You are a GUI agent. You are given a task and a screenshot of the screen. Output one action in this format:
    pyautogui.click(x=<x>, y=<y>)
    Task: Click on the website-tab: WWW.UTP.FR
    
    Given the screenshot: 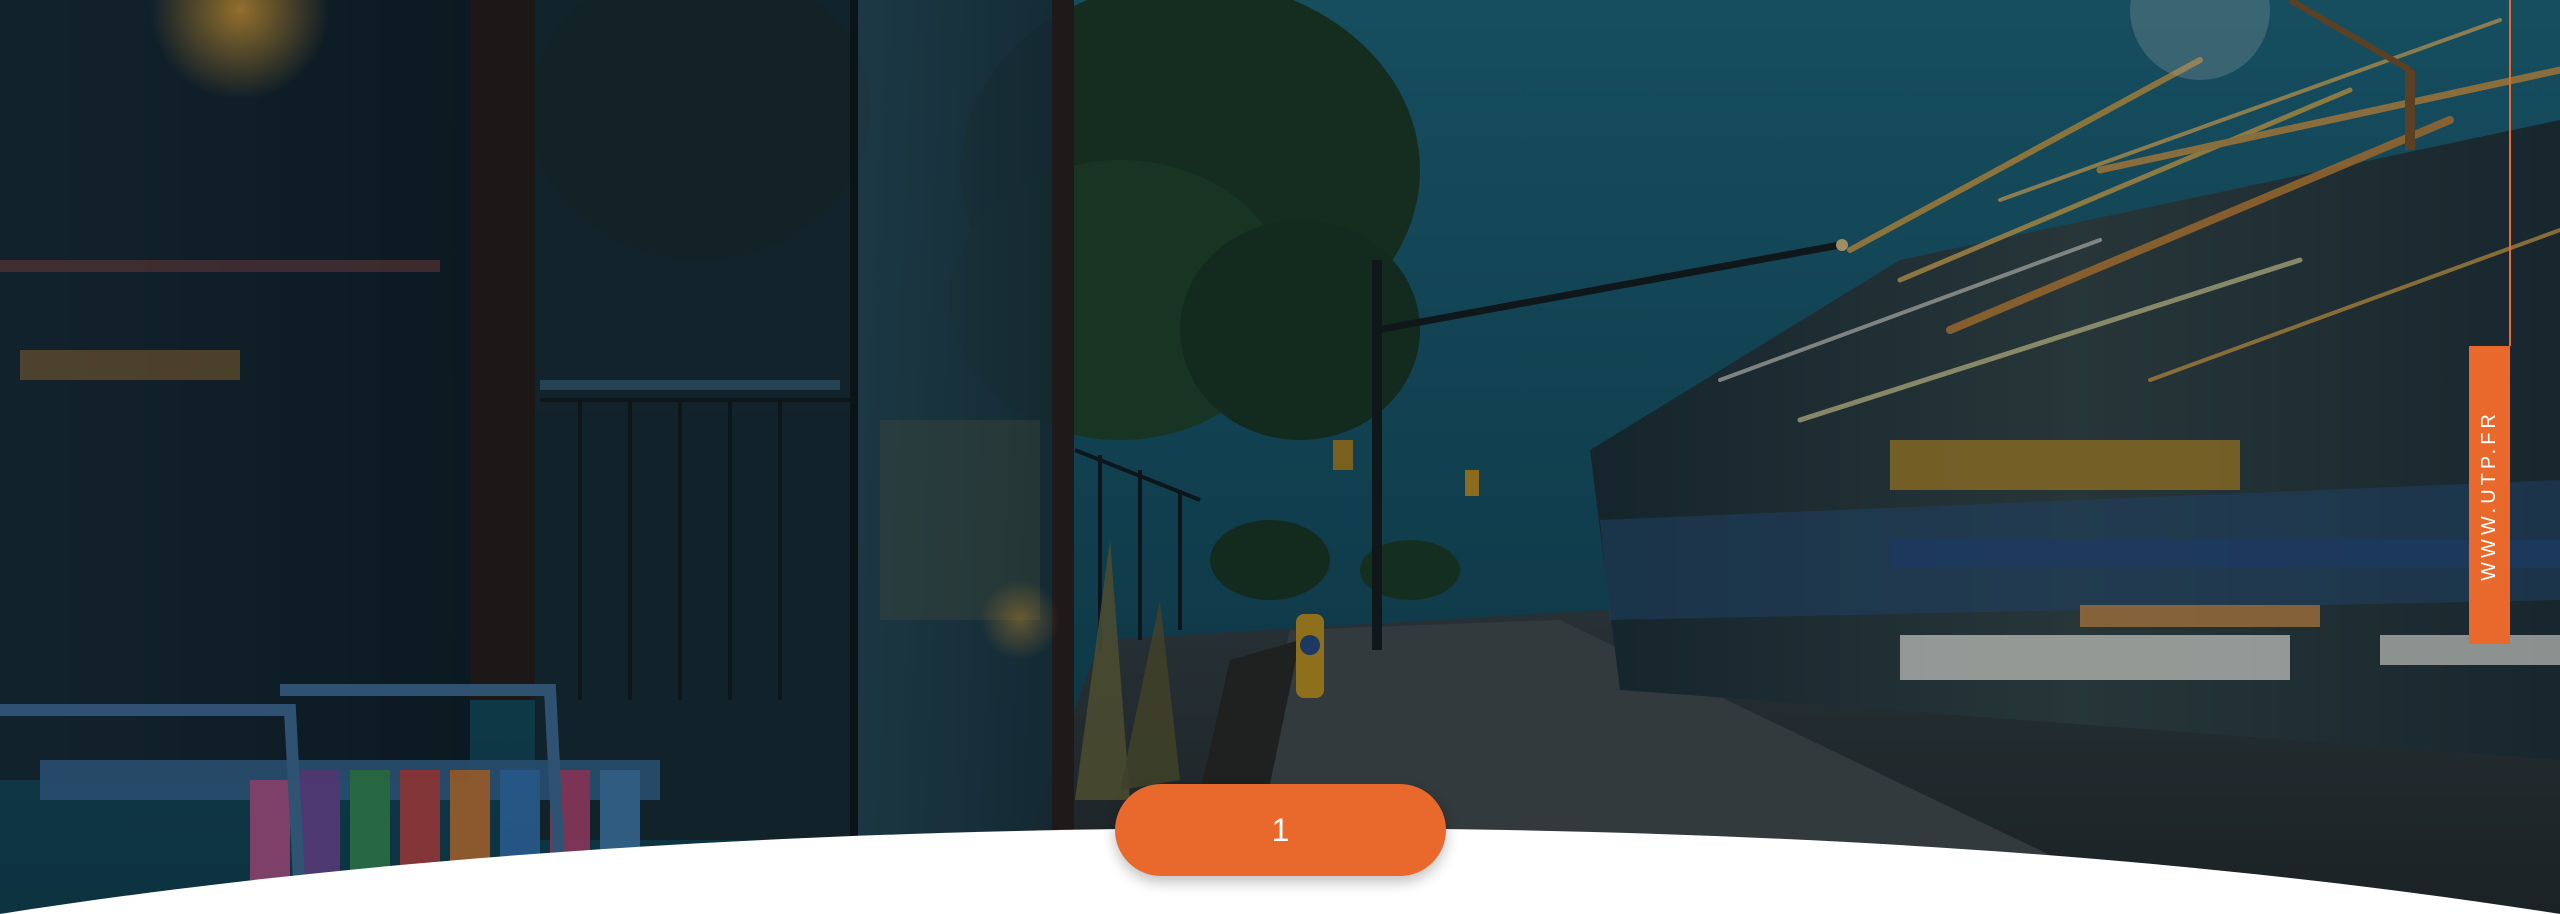 What is the action you would take?
    pyautogui.click(x=2489, y=495)
    